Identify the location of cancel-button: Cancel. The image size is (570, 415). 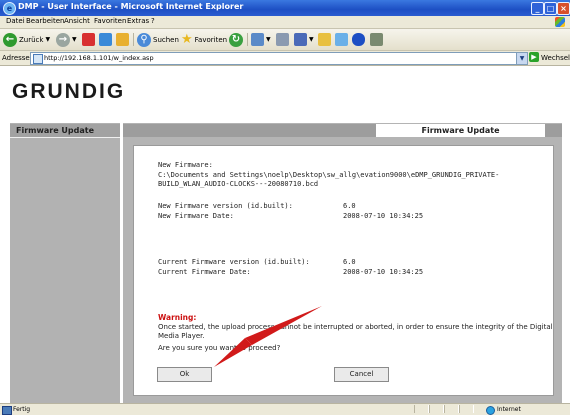
(361, 374).